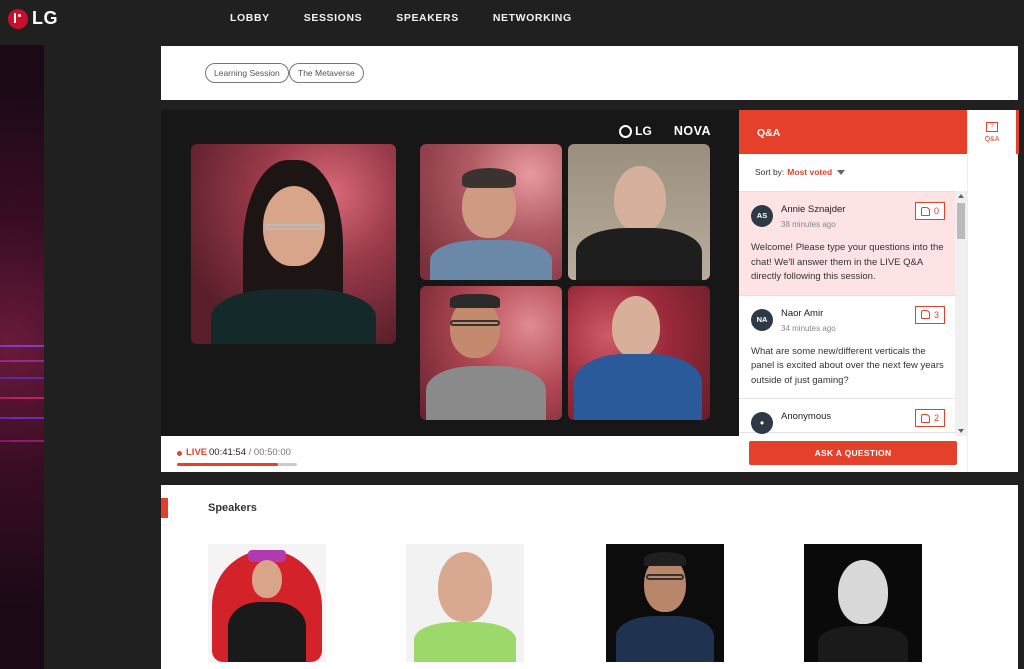 The height and width of the screenshot is (669, 1024). Describe the element at coordinates (665, 131) in the screenshot. I see `player-brand: LG NOVA` at that location.